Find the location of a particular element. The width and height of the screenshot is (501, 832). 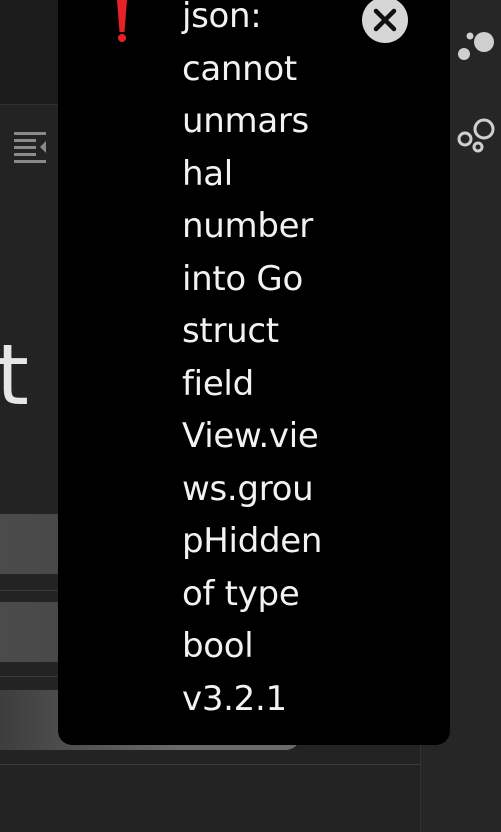

close-toast-button is located at coordinates (385, 21).